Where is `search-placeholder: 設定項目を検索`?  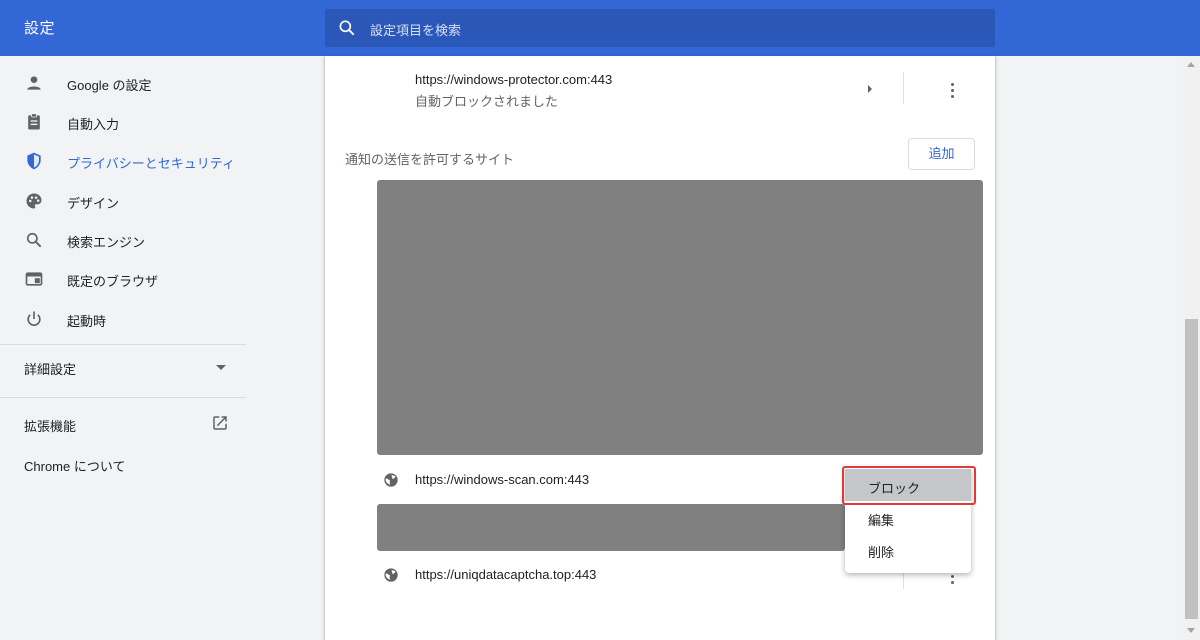
search-placeholder: 設定項目を検索 is located at coordinates (416, 30).